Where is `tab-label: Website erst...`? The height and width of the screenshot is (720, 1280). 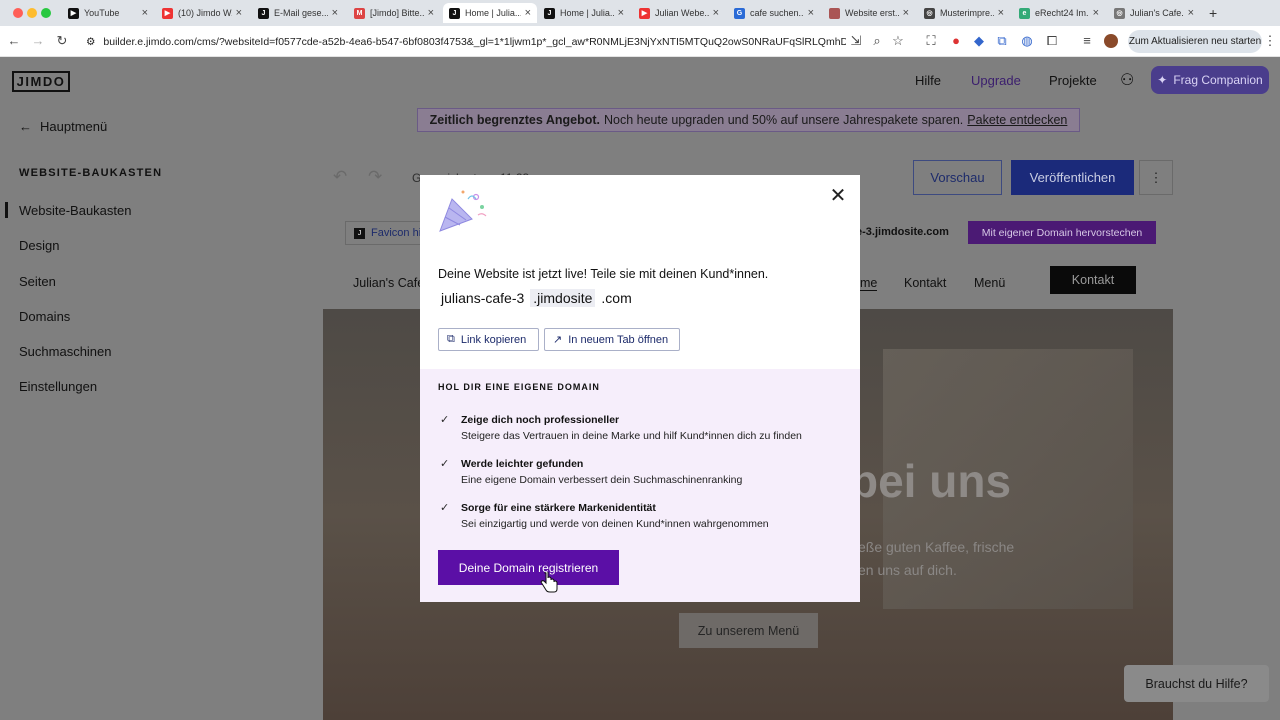
tab-label: Website erst... is located at coordinates (872, 13).